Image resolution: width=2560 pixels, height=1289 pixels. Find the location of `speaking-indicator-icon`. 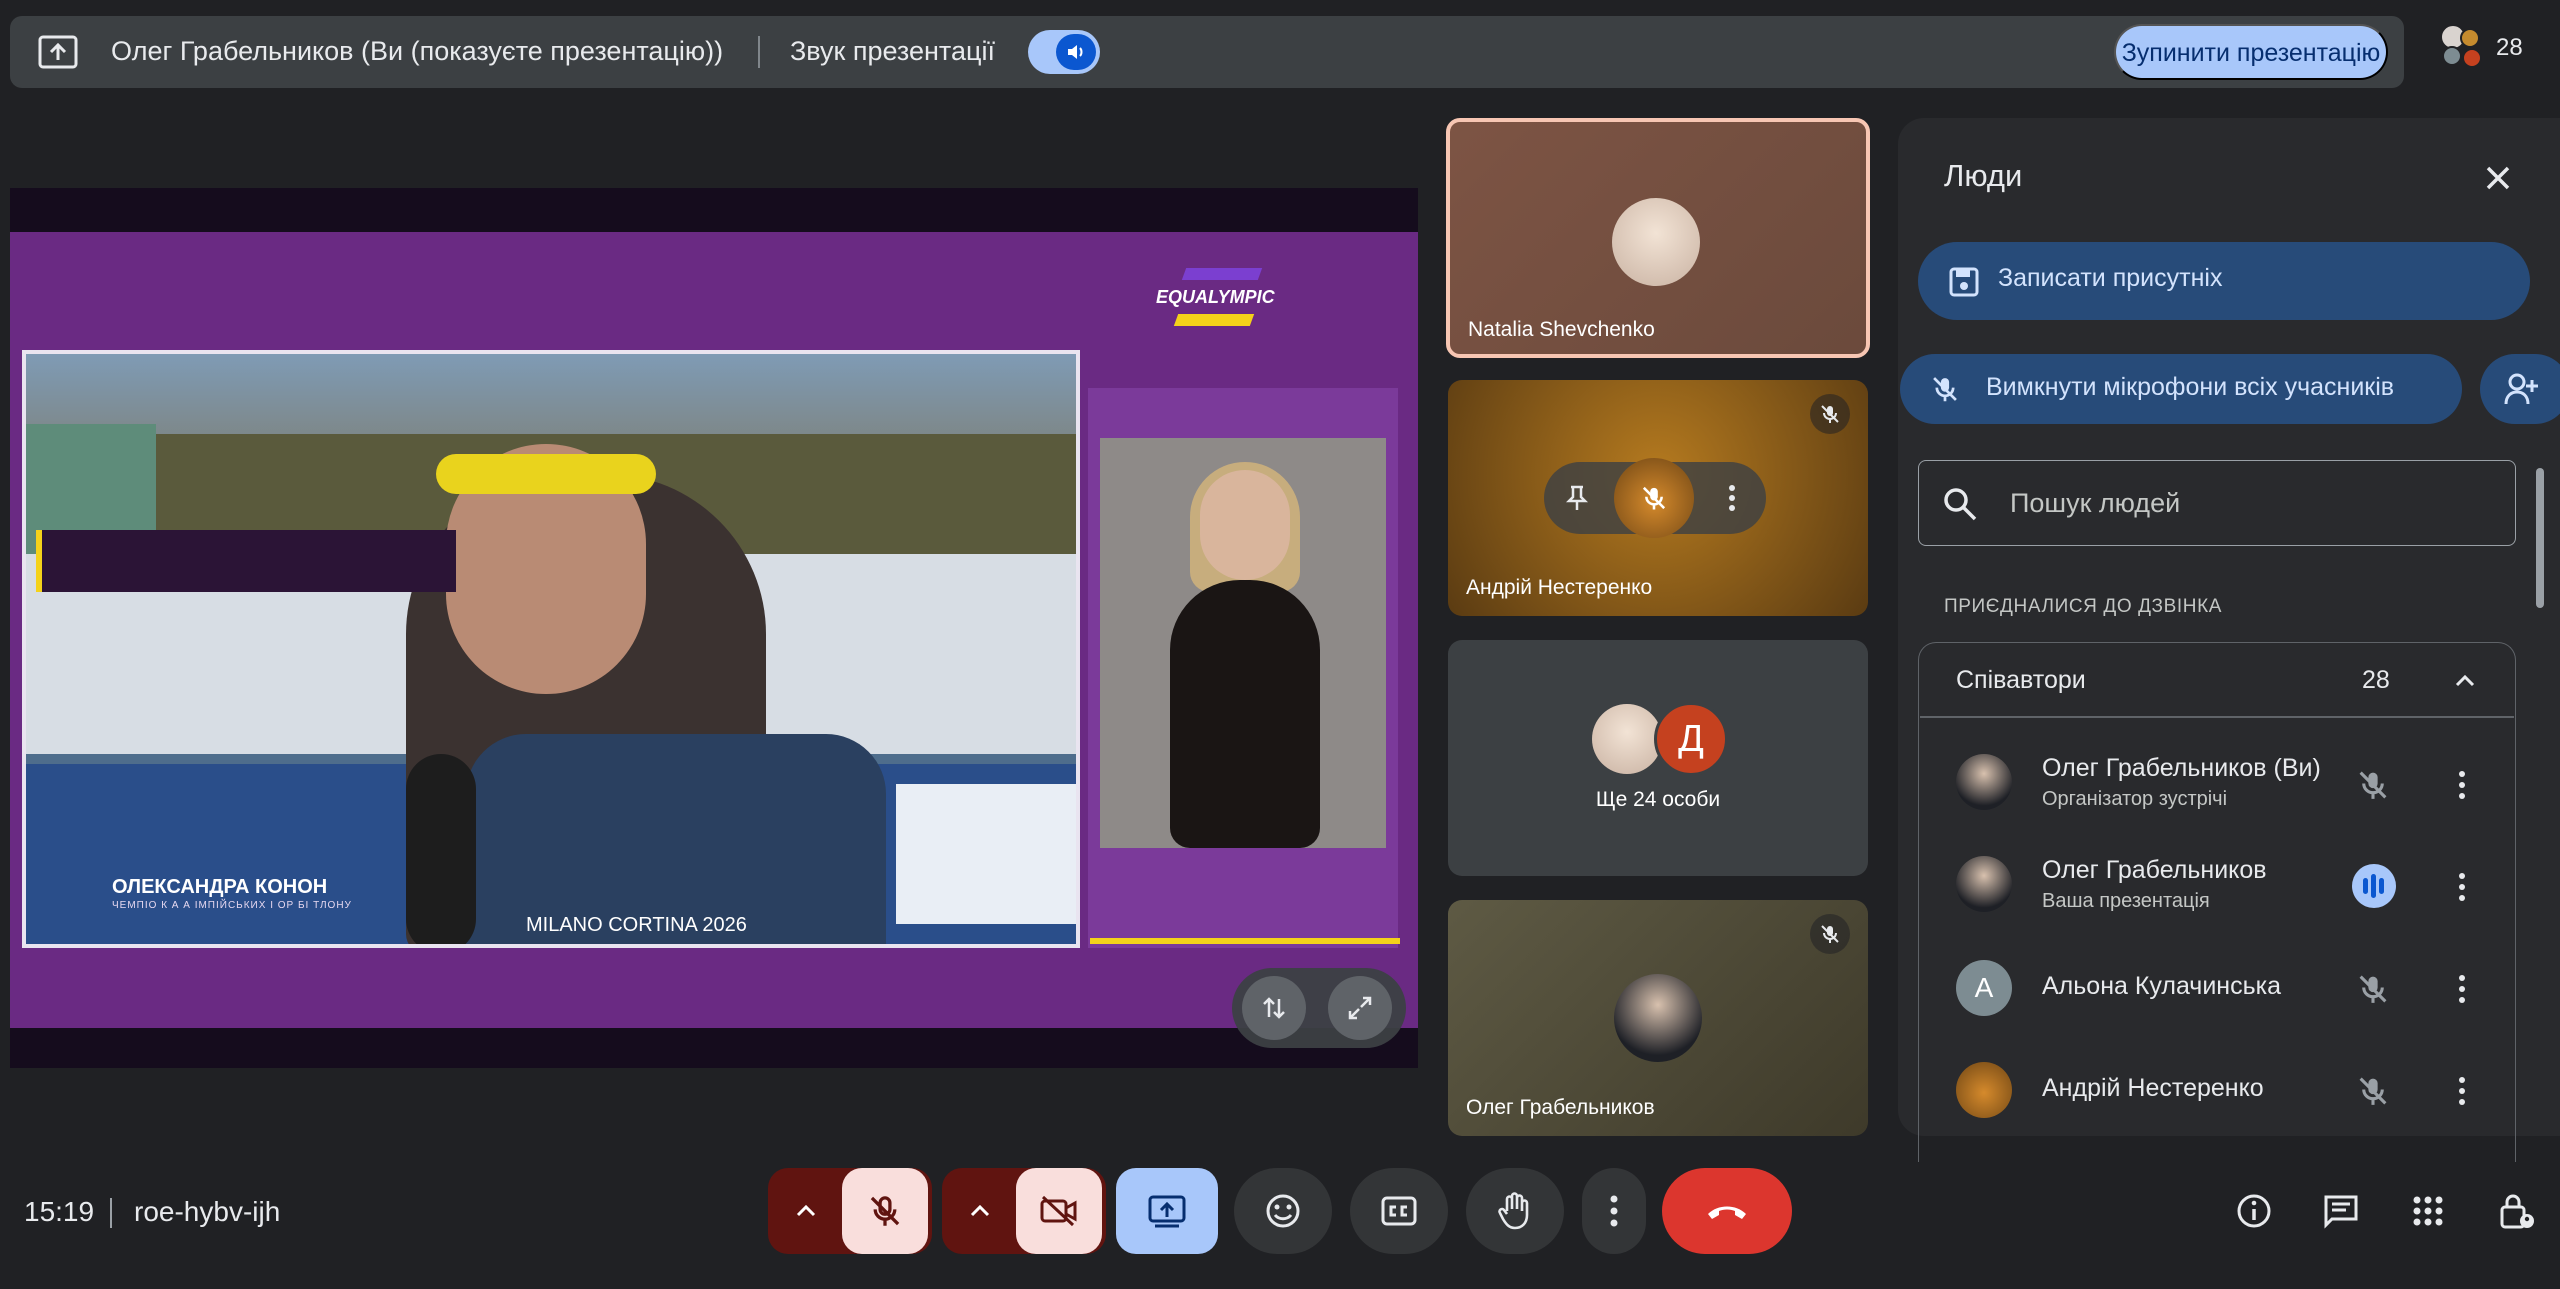

speaking-indicator-icon is located at coordinates (2374, 886).